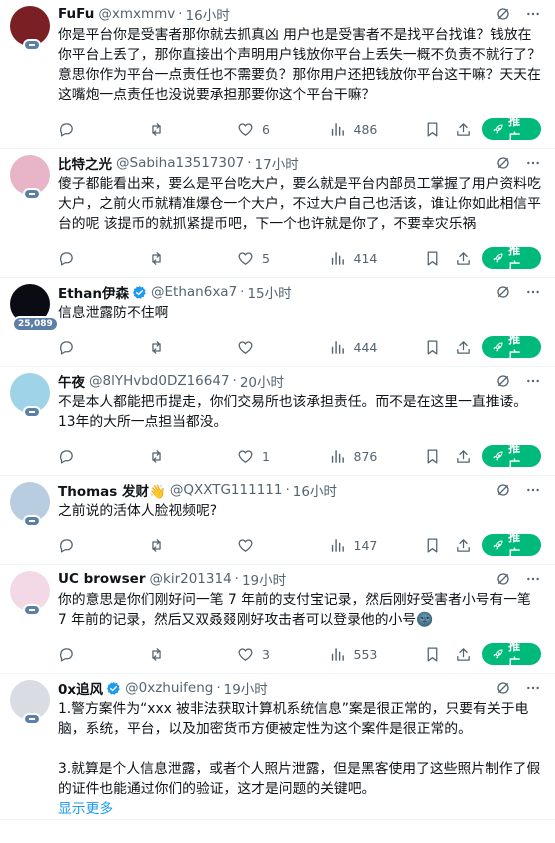 This screenshot has height=843, width=555. What do you see at coordinates (226, 490) in the screenshot?
I see `user-handle: @QXXTG111111` at bounding box center [226, 490].